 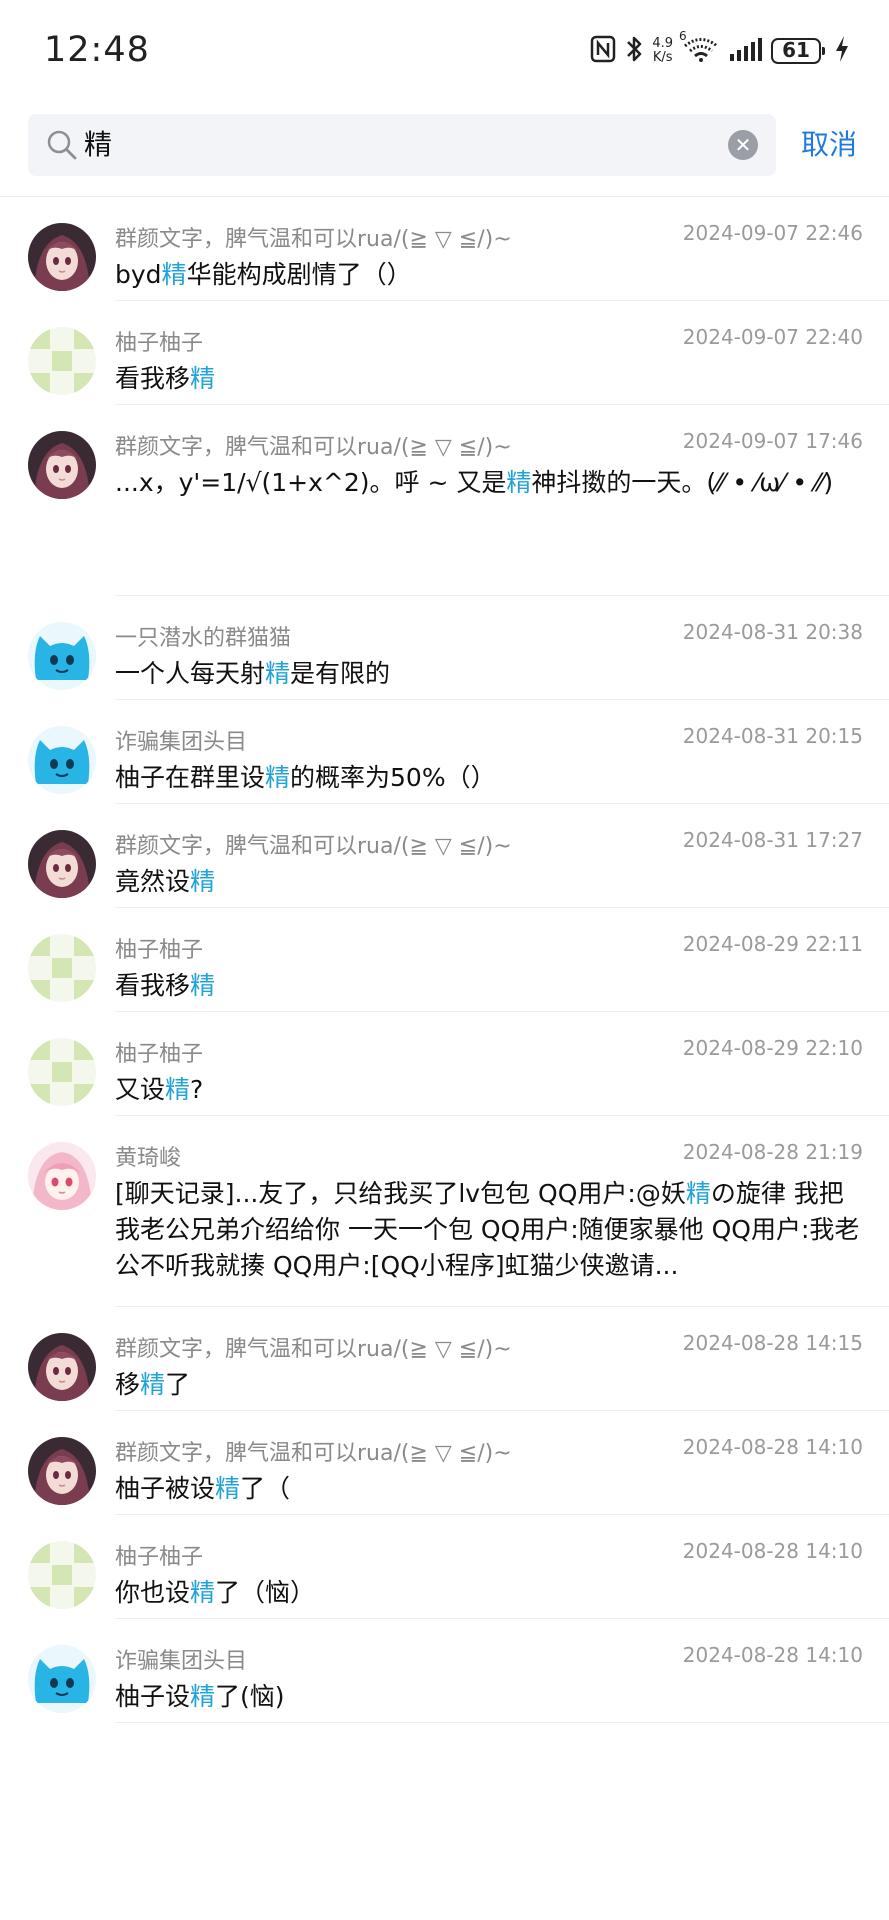 I want to click on message-text-before: byd, so click(x=138, y=274).